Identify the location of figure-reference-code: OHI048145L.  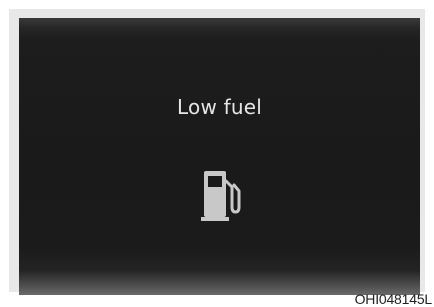
(393, 299).